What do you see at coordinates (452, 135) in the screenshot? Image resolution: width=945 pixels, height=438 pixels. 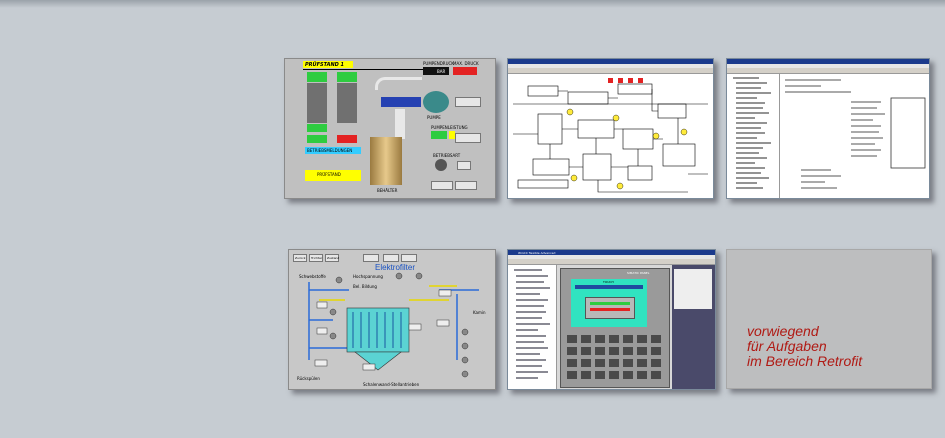 I see `leistung-indicator` at bounding box center [452, 135].